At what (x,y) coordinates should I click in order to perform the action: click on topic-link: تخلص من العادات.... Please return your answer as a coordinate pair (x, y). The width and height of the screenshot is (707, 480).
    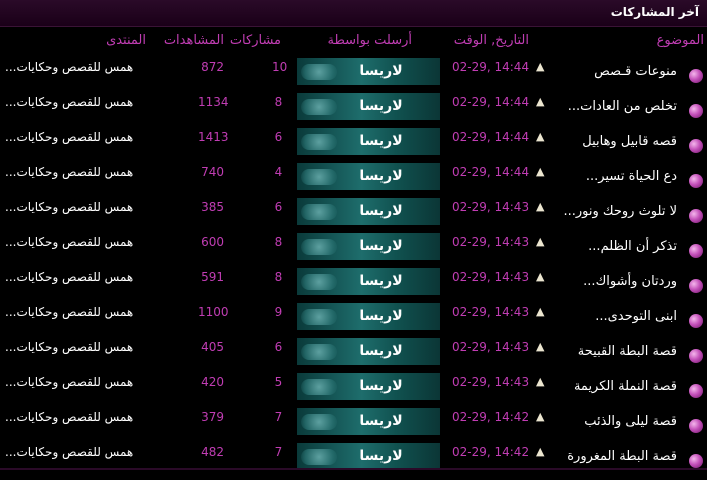
    Looking at the image, I should click on (622, 106).